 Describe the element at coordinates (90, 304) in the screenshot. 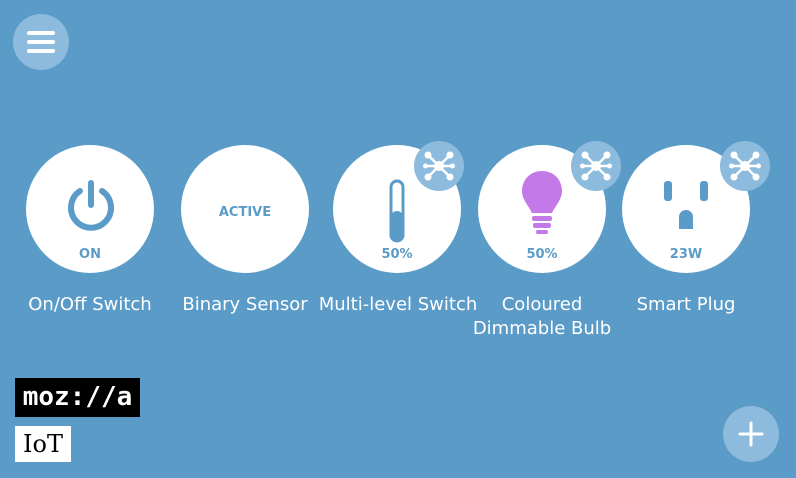

I see `thing-label: On/Off Switch` at that location.